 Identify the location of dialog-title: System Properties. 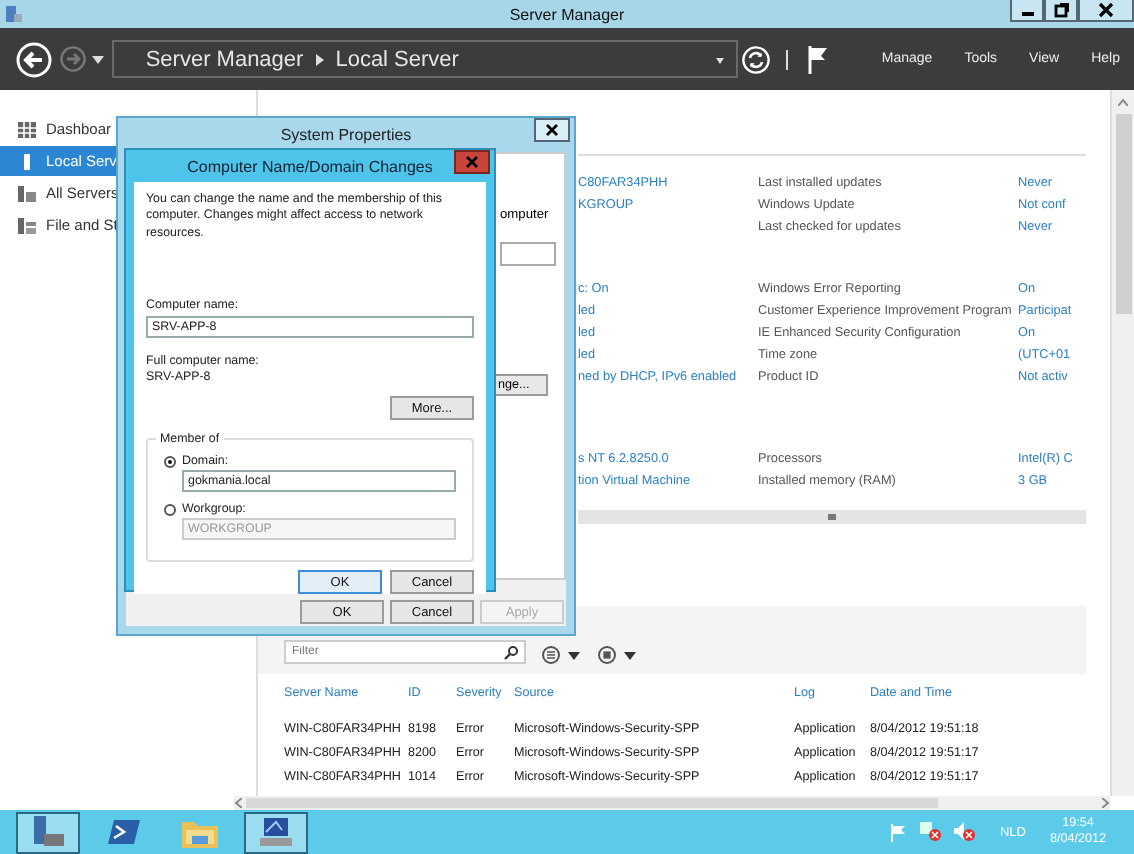
(346, 135).